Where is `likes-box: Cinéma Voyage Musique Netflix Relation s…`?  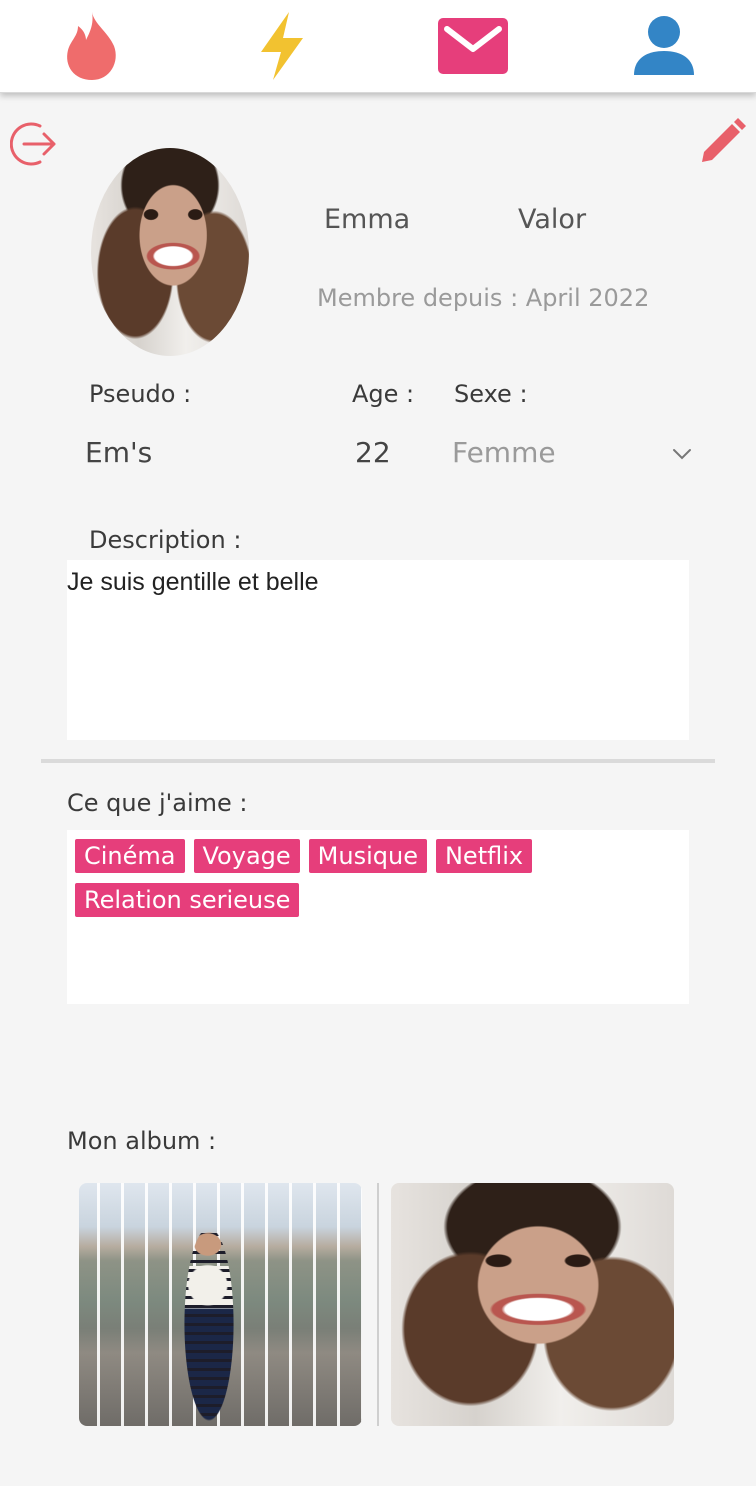 likes-box: Cinéma Voyage Musique Netflix Relation s… is located at coordinates (378, 917).